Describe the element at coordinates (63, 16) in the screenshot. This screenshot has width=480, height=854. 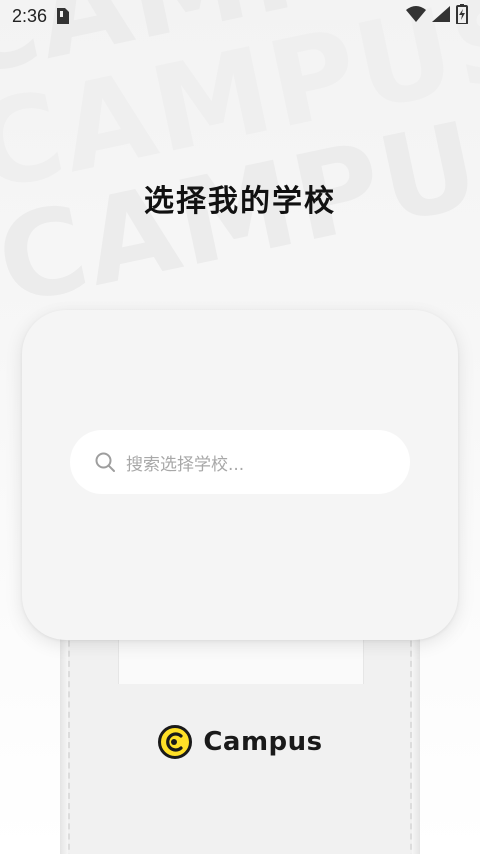
I see `sim-card-icon` at that location.